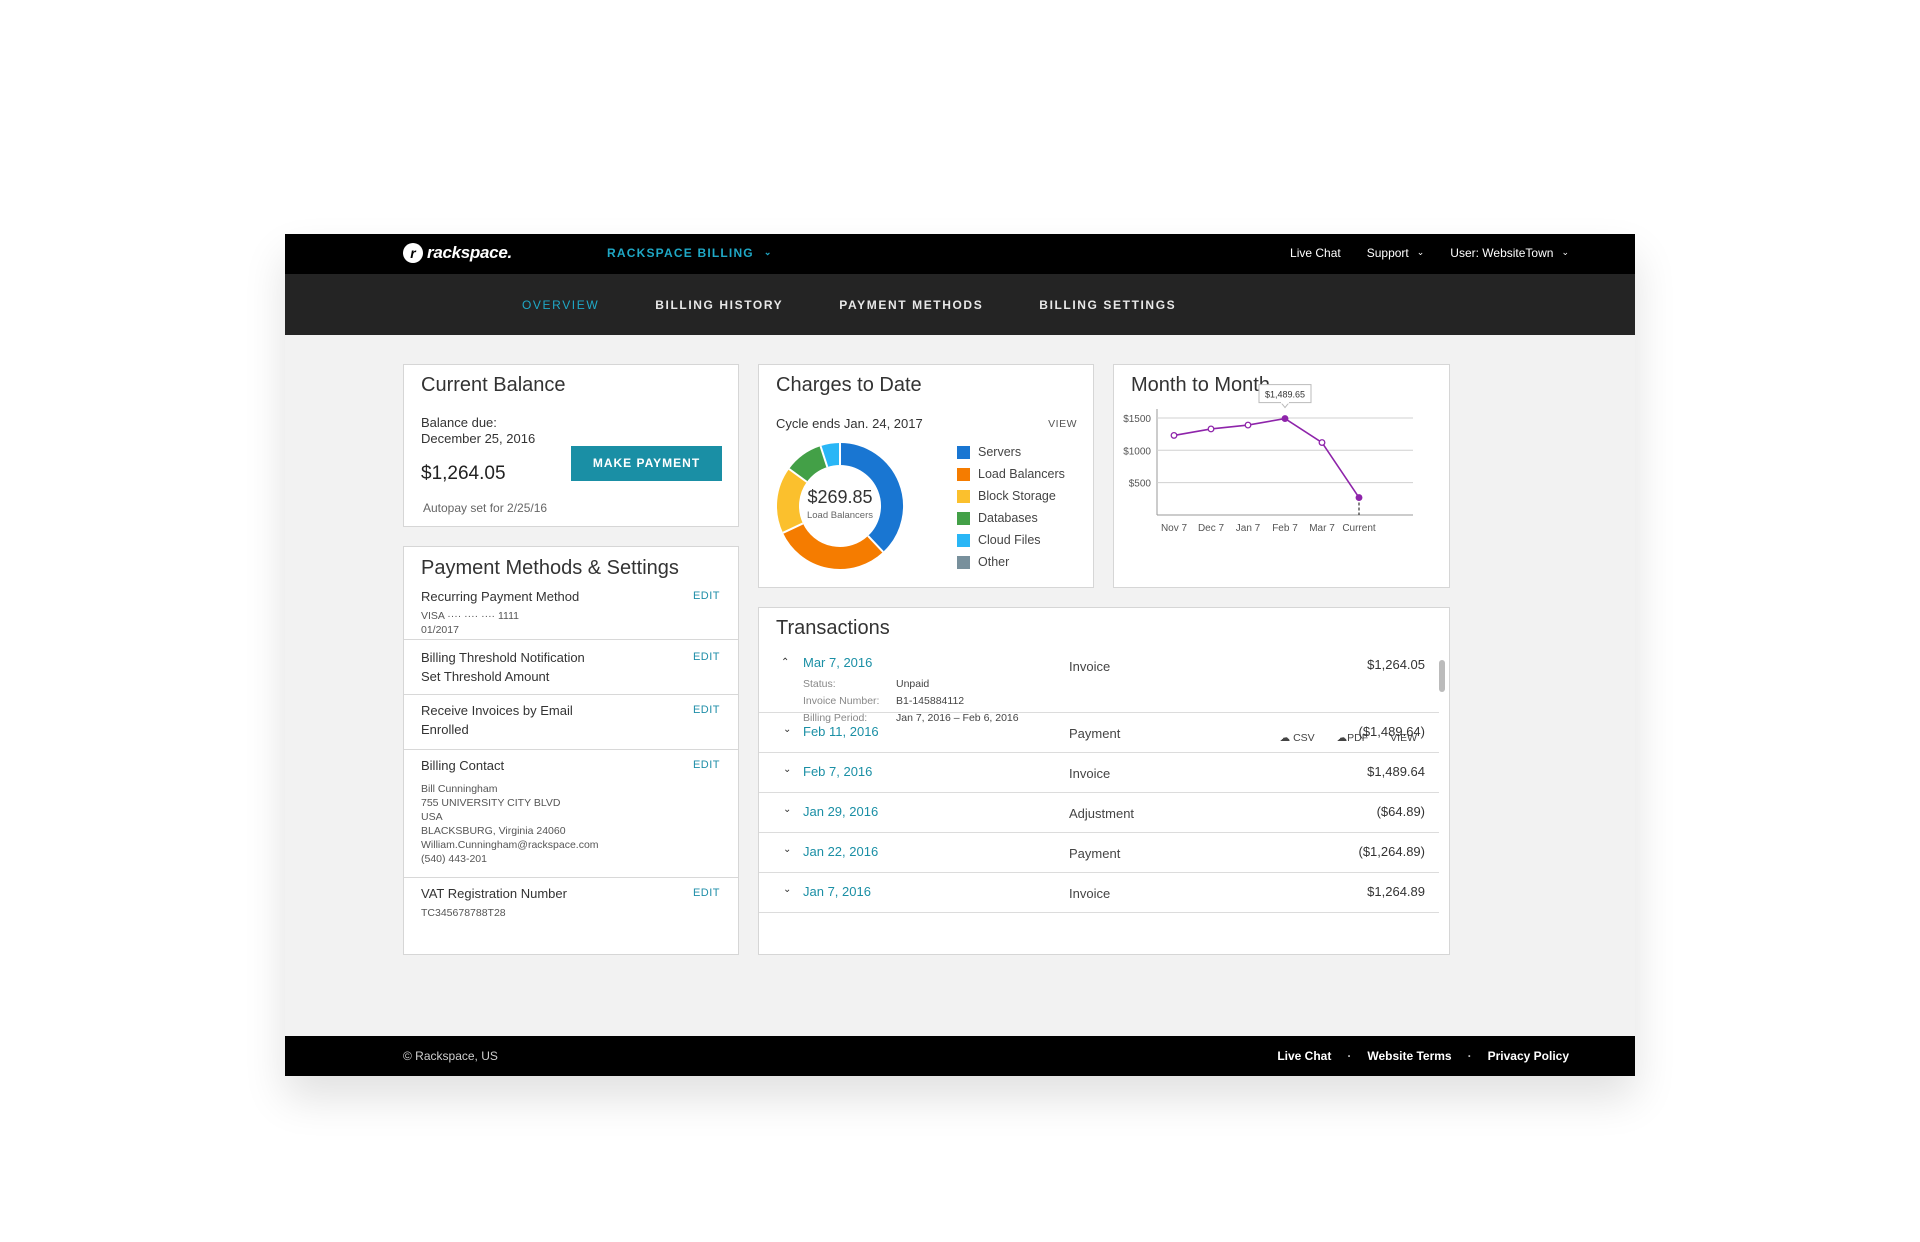 Image resolution: width=1920 pixels, height=1242 pixels. I want to click on footer-live-chat-link: Live Chat, so click(1304, 1056).